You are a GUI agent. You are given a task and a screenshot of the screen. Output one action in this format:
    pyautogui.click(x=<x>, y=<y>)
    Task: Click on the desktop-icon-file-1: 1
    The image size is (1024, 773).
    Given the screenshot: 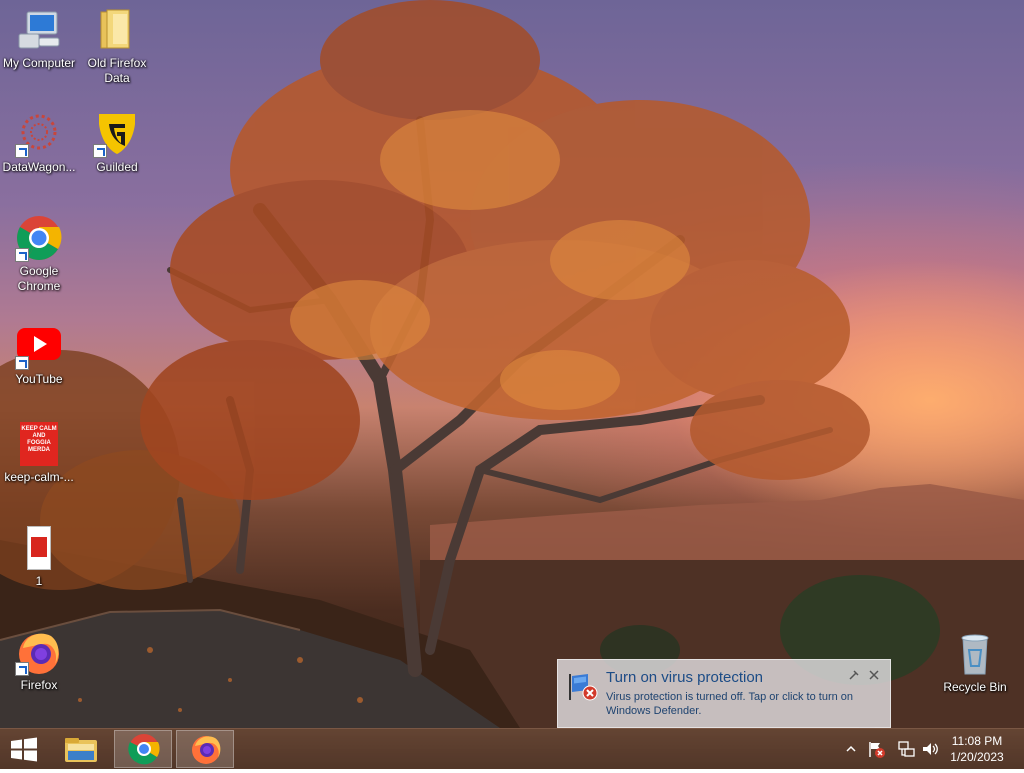 What is the action you would take?
    pyautogui.click(x=39, y=556)
    